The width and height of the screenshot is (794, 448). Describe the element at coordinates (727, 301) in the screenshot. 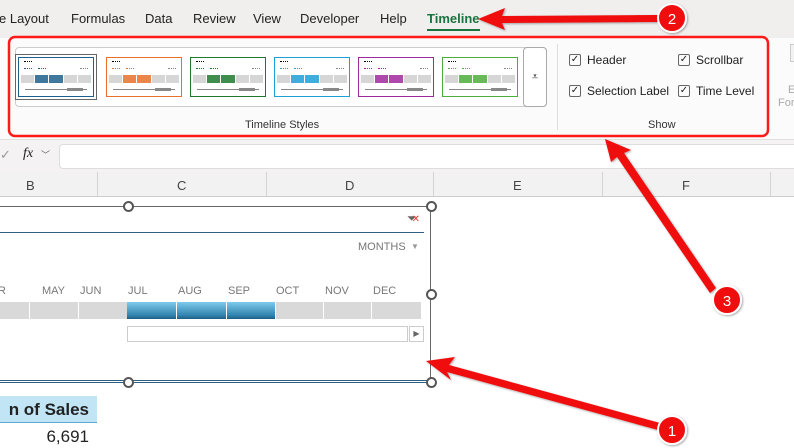

I see `callout-3-label: 3` at that location.